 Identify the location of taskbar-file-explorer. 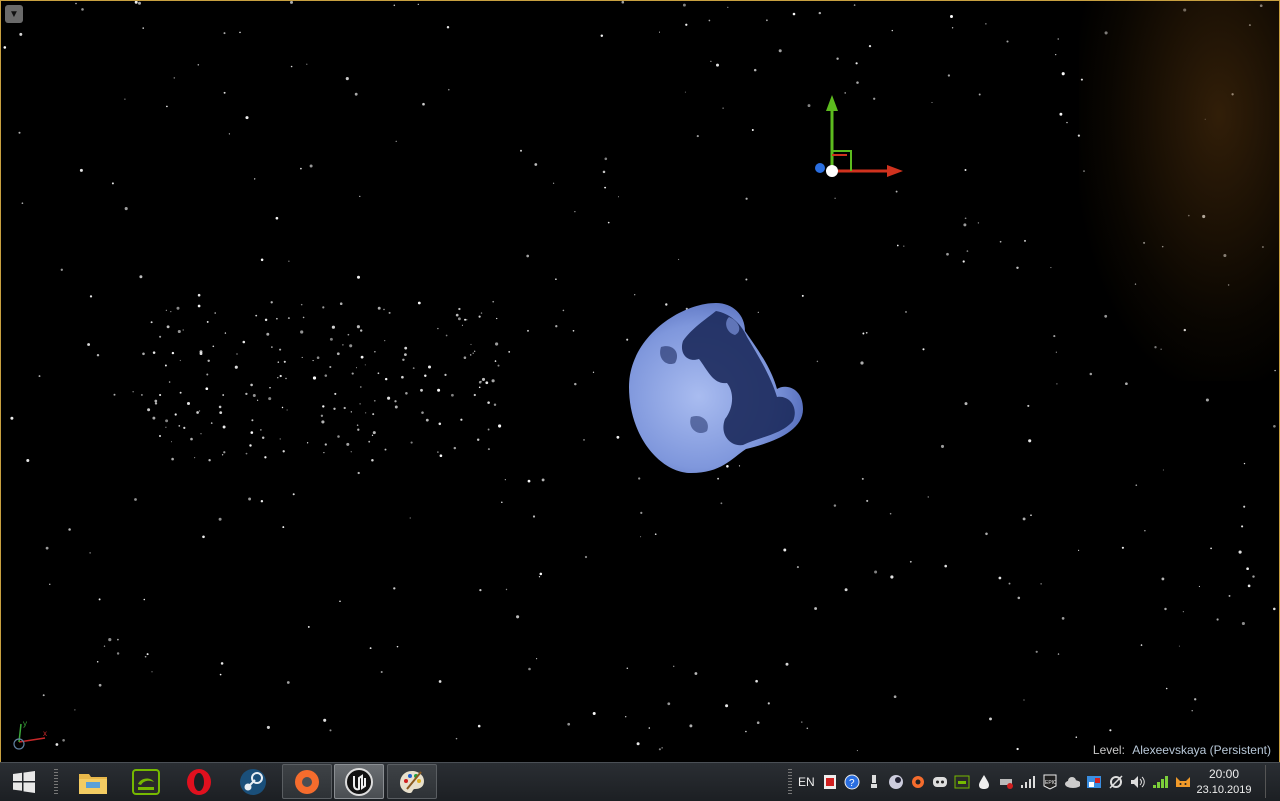
(93, 781).